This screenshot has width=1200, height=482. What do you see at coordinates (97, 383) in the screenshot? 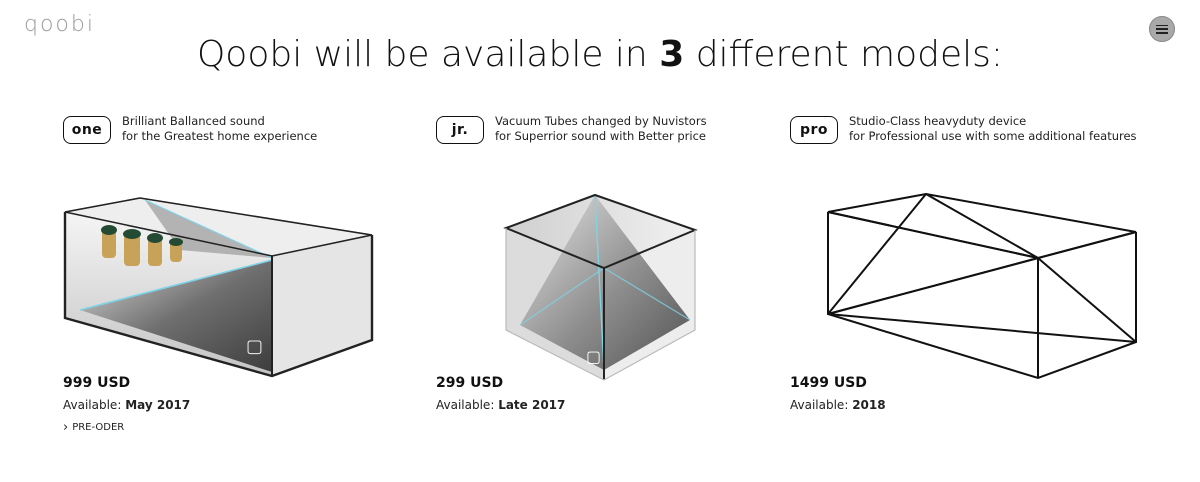
I see `price-one: 999 USD` at bounding box center [97, 383].